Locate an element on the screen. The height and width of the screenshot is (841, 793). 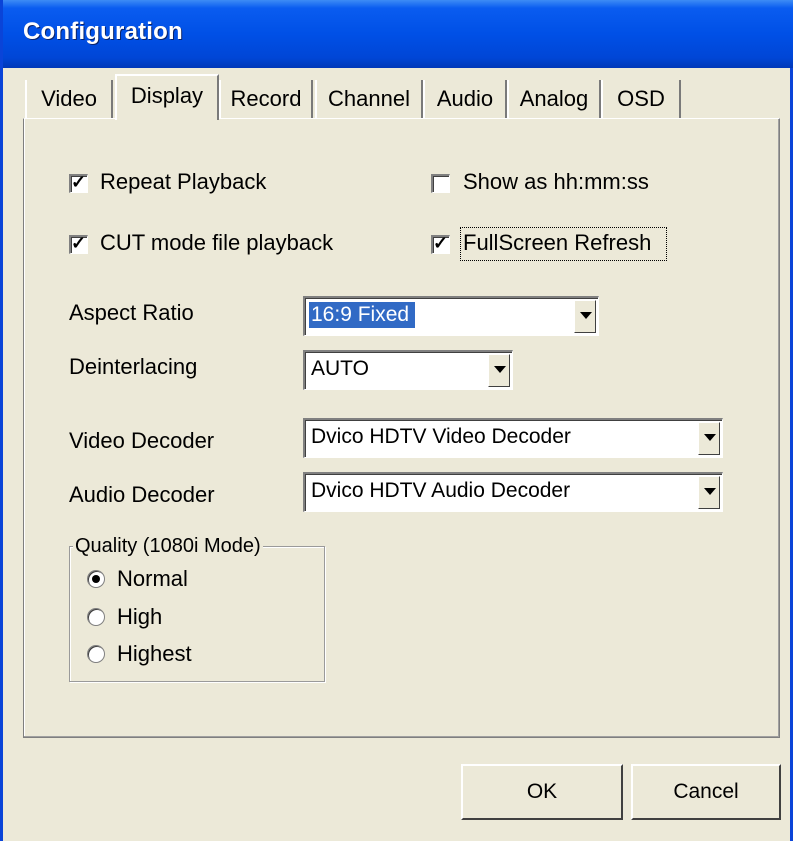
title-bar: Configuration is located at coordinates (398, 34).